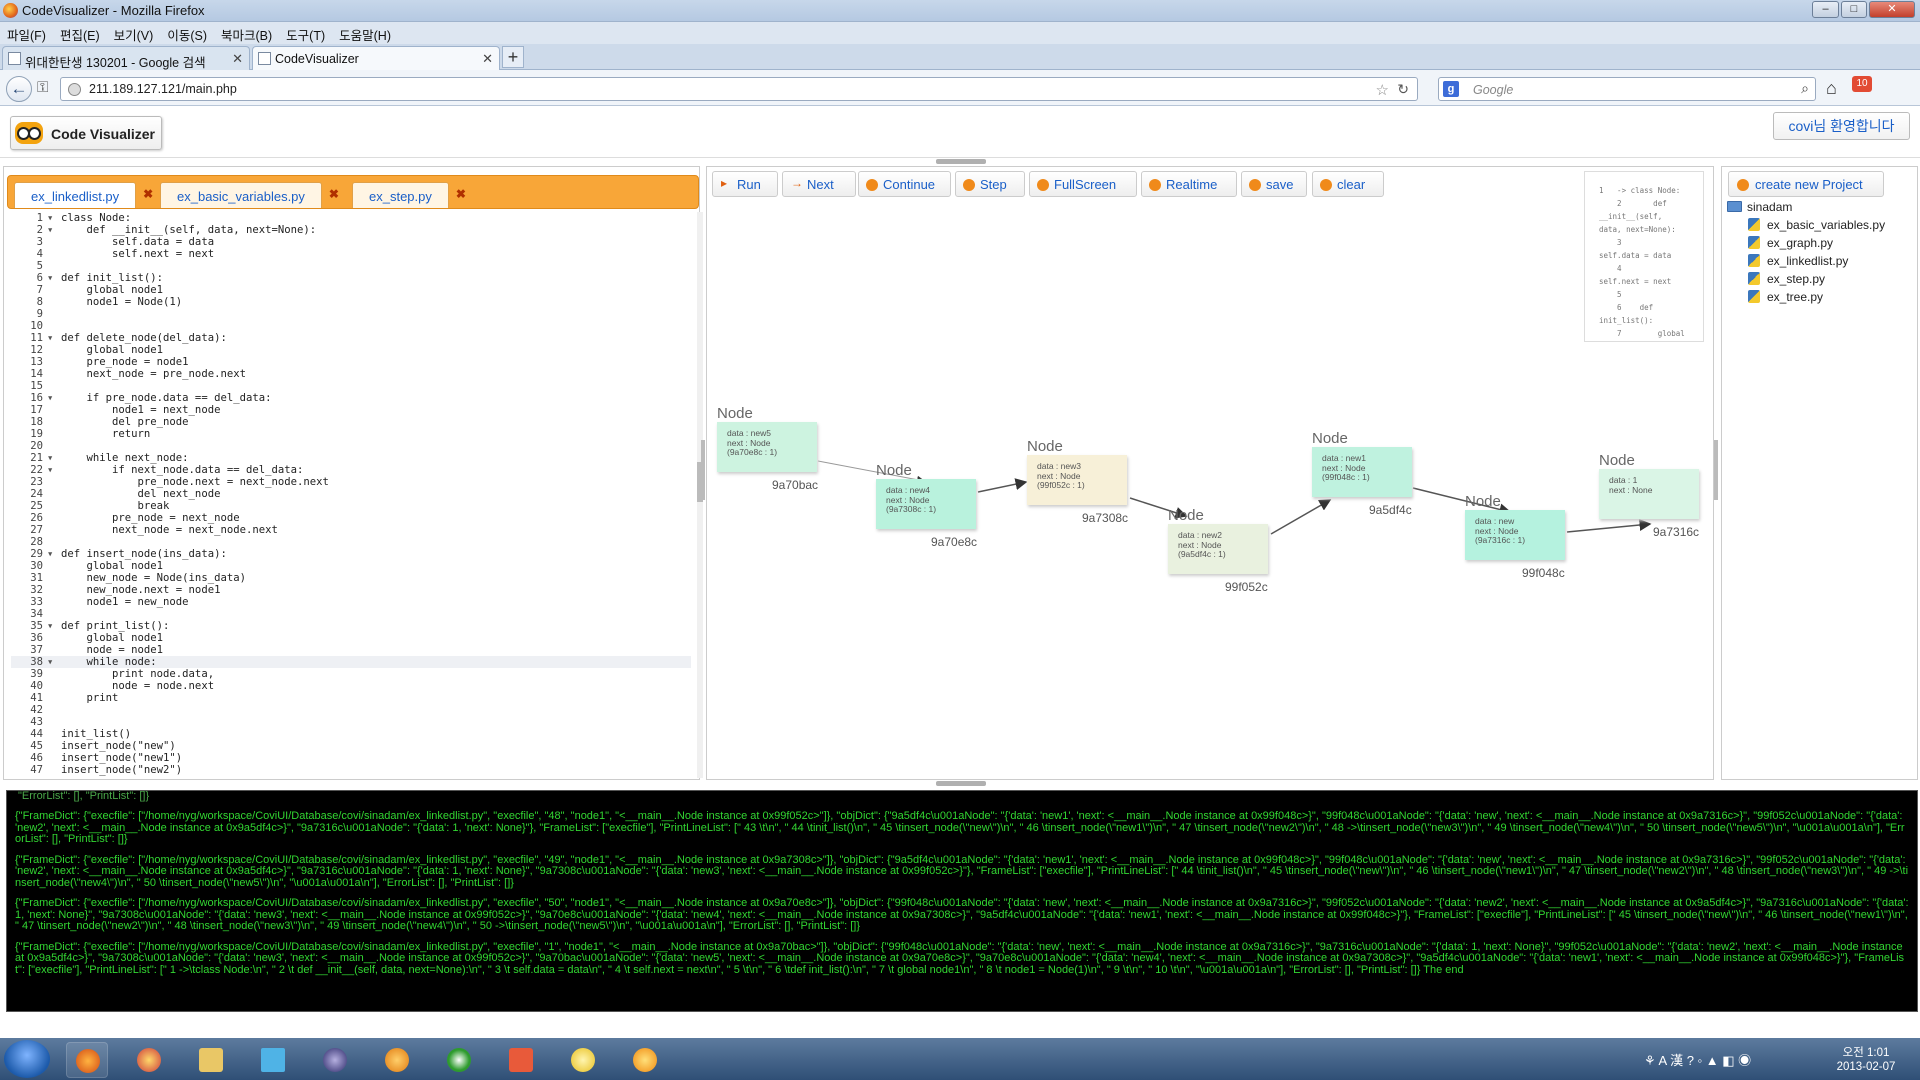 This screenshot has height=1080, width=1920. I want to click on code-line: 41 print, so click(351, 698).